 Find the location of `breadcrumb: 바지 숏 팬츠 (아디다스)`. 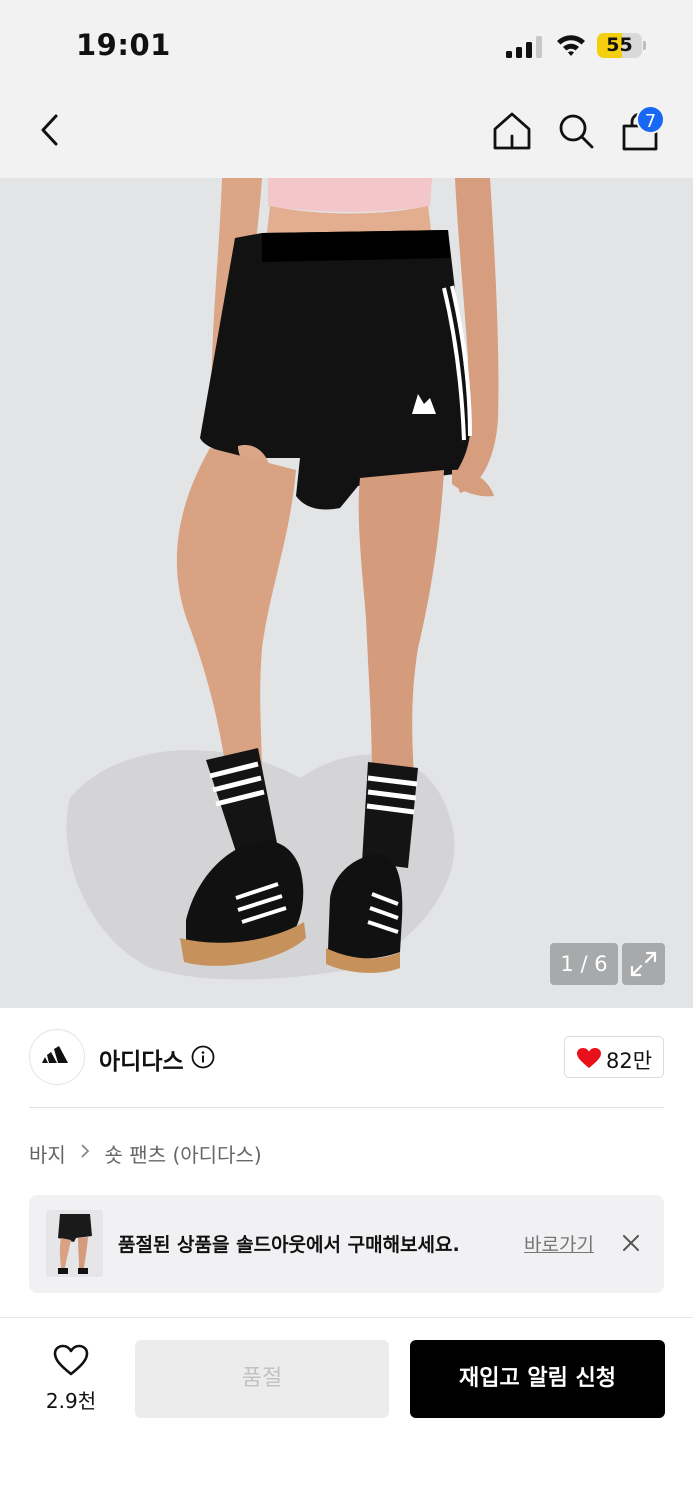

breadcrumb: 바지 숏 팬츠 (아디다스) is located at coordinates (145, 1153).